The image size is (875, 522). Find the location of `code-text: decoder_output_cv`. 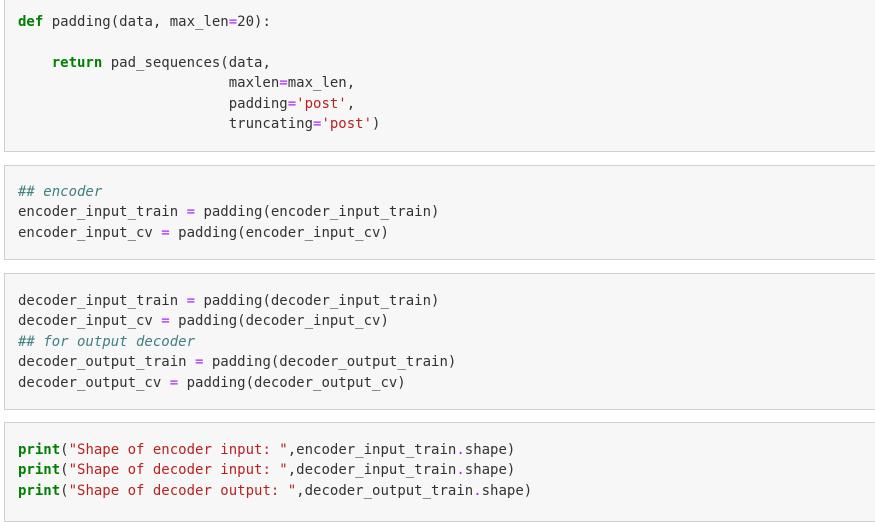

code-text: decoder_output_cv is located at coordinates (94, 382).